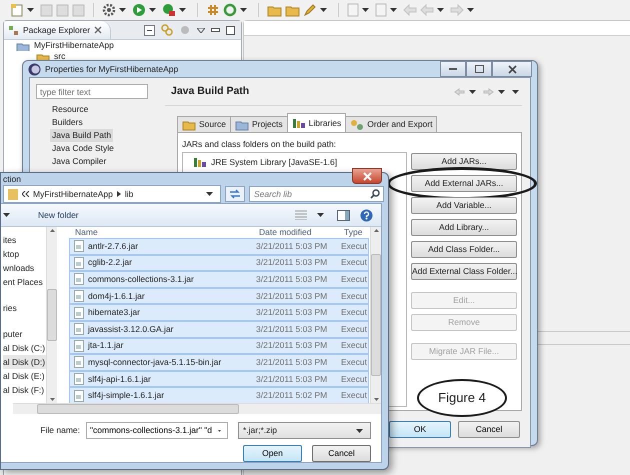 This screenshot has height=475, width=630. I want to click on address-bar: MyFirstHibernateApp lib, so click(112, 194).